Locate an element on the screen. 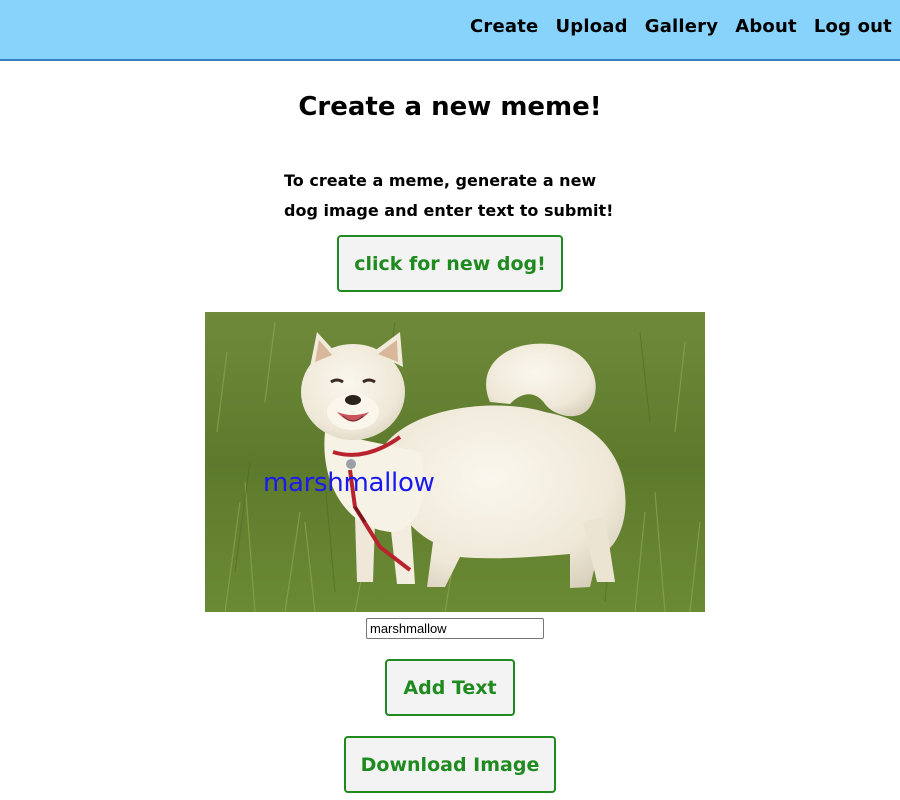 The image size is (900, 800). download-image-button: Download Image is located at coordinates (450, 764).